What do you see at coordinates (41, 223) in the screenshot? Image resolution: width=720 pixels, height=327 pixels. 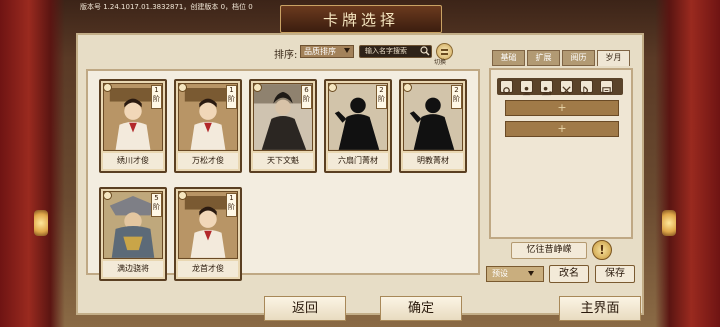 I see `left-lantern` at bounding box center [41, 223].